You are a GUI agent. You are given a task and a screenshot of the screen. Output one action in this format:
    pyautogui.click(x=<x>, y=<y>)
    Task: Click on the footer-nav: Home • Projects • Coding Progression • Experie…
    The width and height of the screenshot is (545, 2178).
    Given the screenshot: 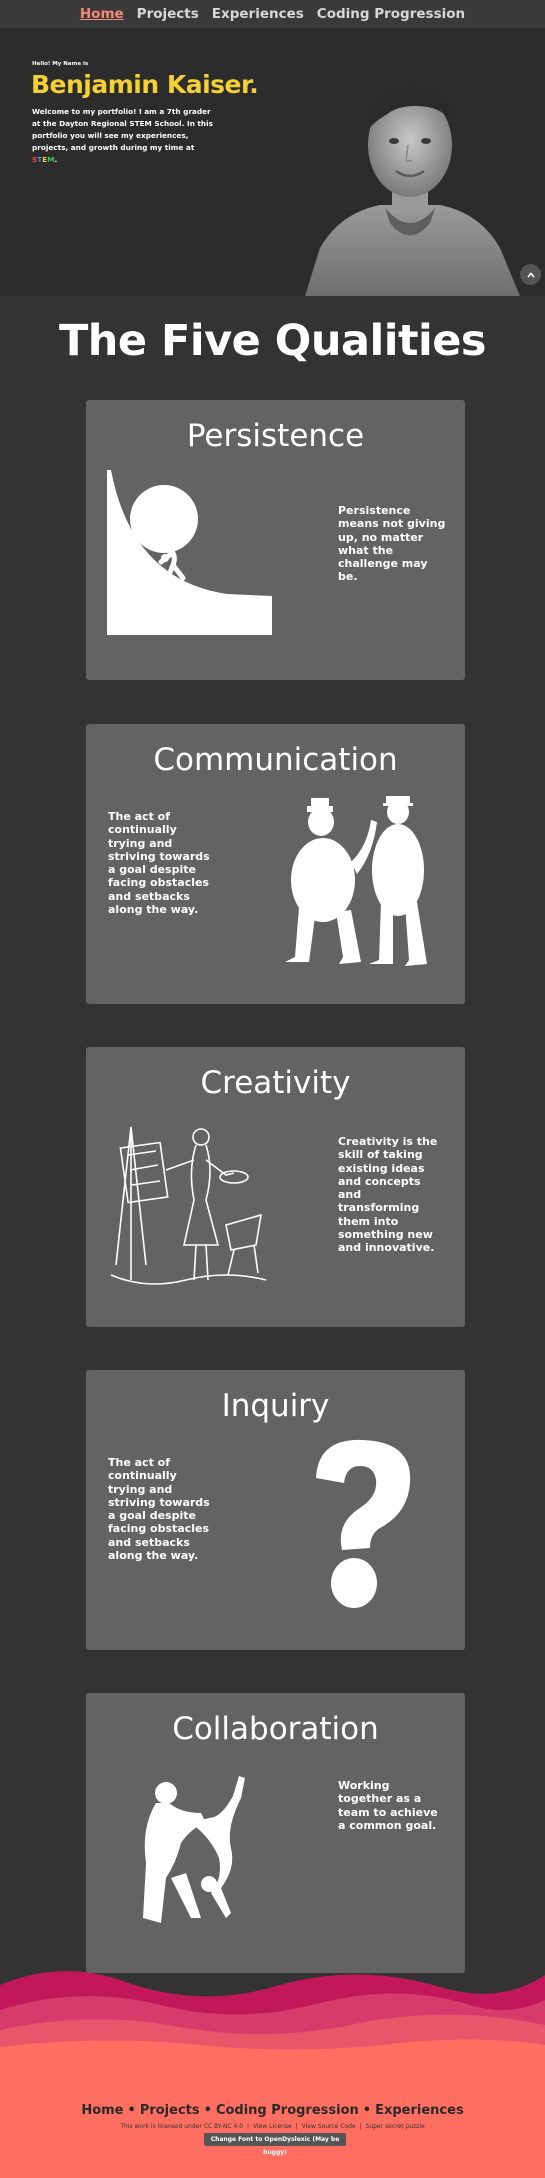 What is the action you would take?
    pyautogui.click(x=272, y=2110)
    